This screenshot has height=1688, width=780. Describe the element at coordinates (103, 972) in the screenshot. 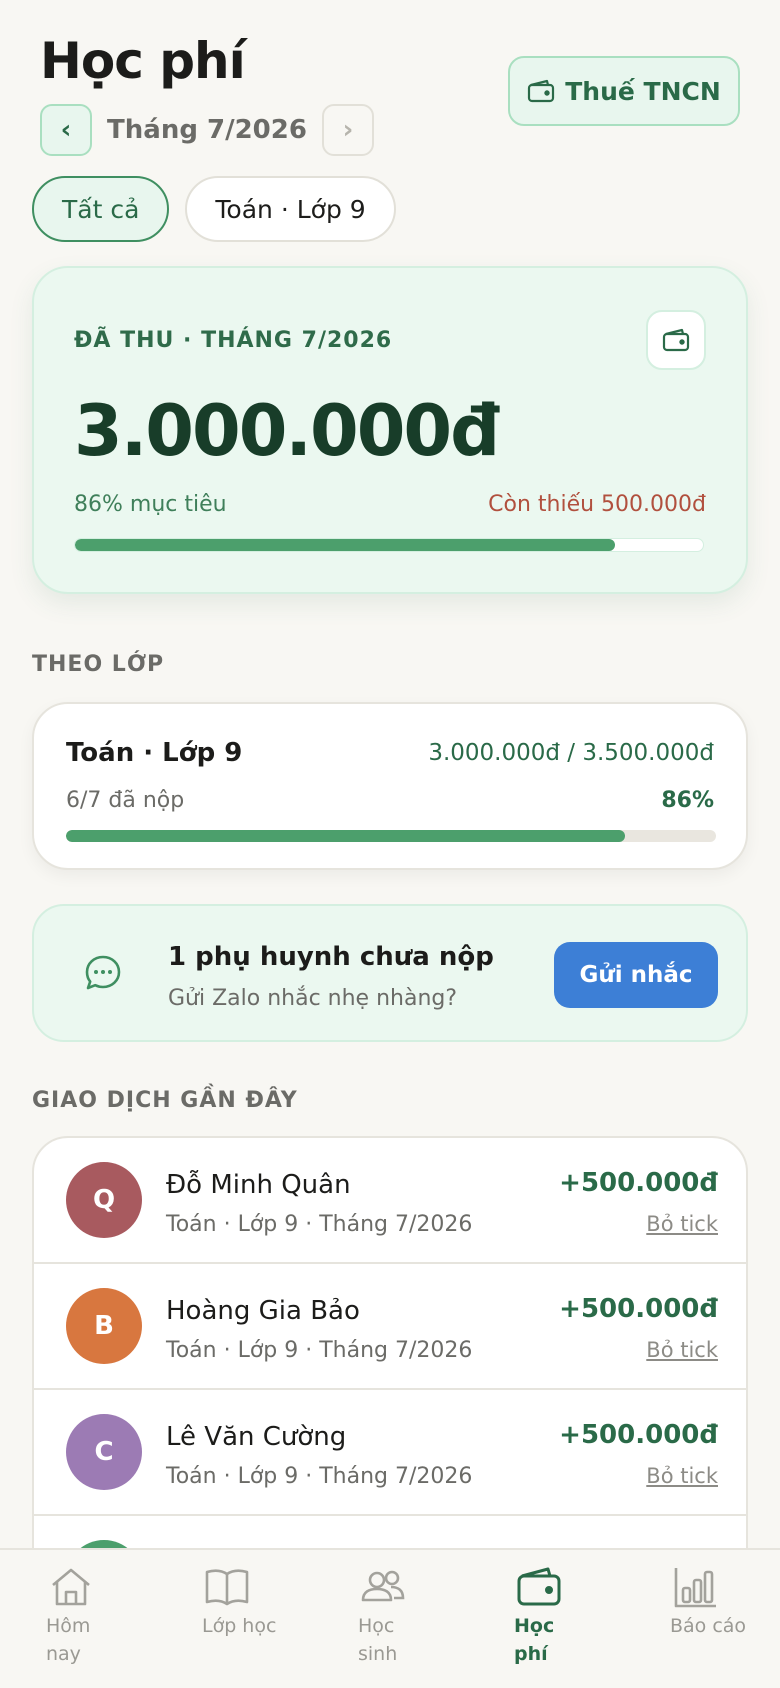

I see `chat-bubble-icon` at that location.